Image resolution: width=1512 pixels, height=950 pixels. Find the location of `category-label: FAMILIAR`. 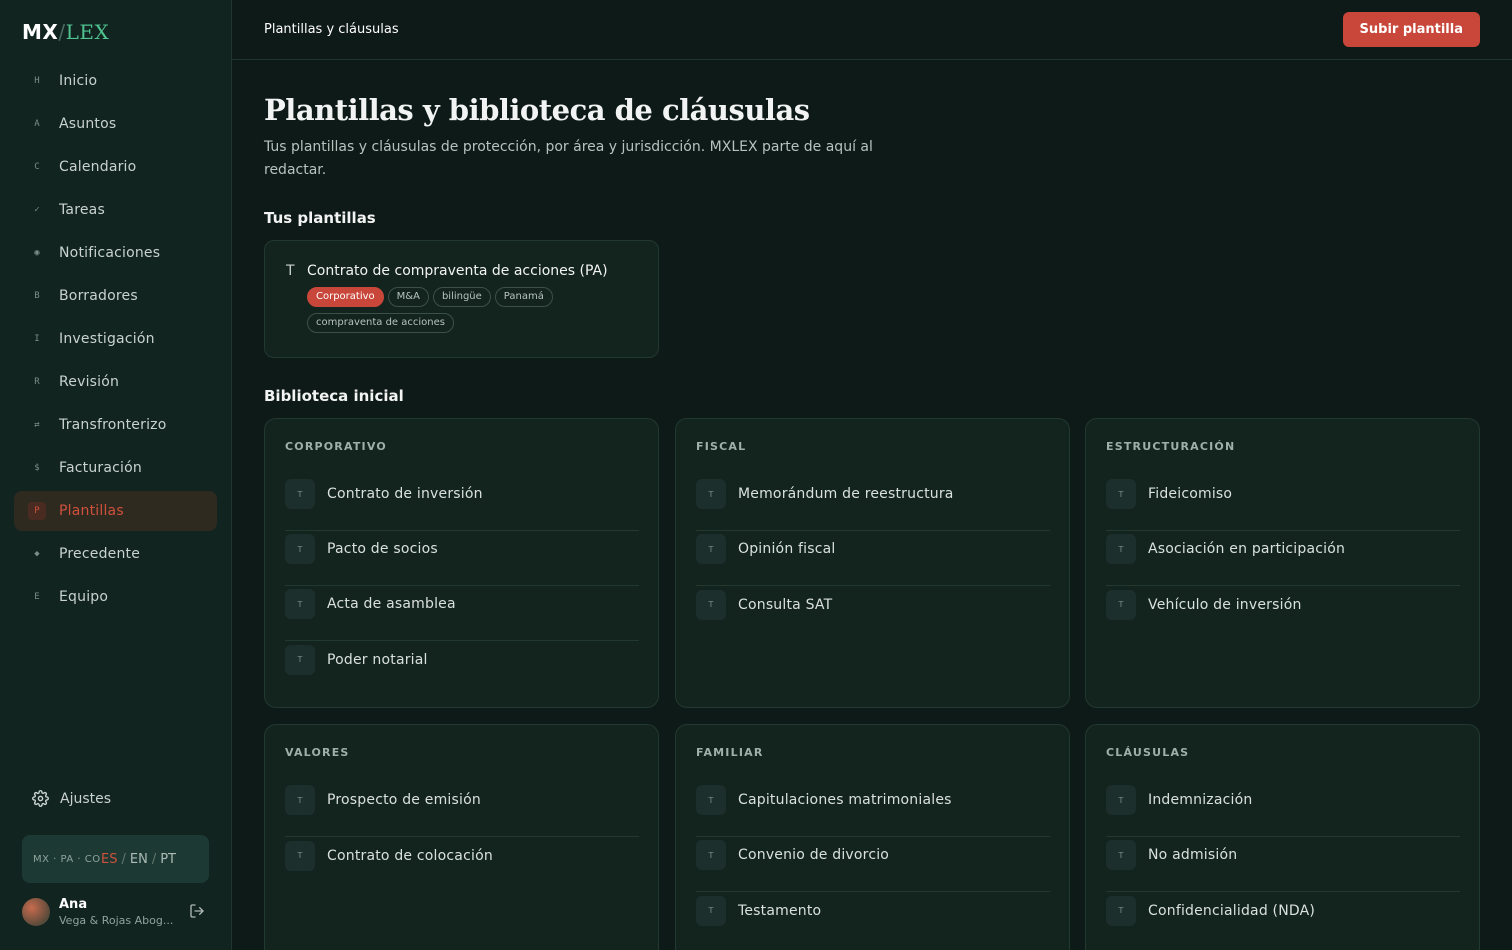

category-label: FAMILIAR is located at coordinates (730, 752).